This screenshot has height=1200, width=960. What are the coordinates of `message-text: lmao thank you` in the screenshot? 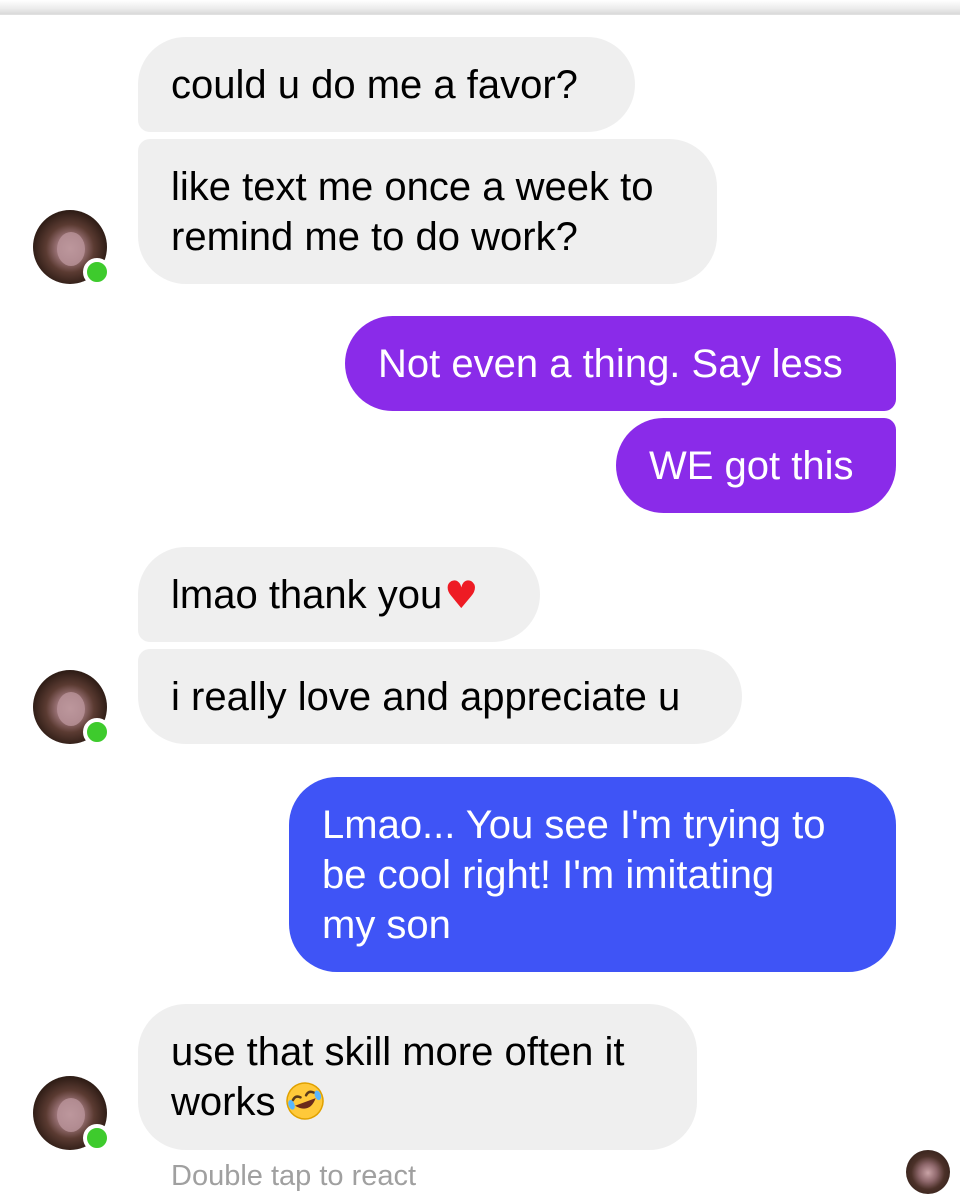 It's located at (307, 594).